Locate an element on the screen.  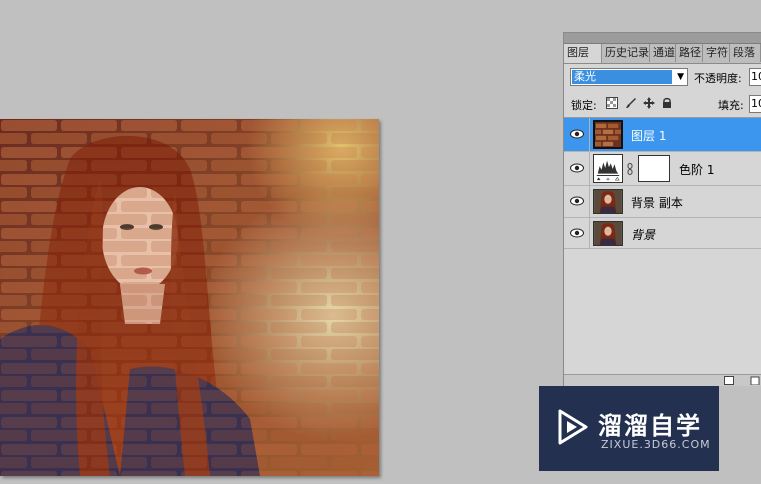
tab-character: 字符 is located at coordinates (716, 53).